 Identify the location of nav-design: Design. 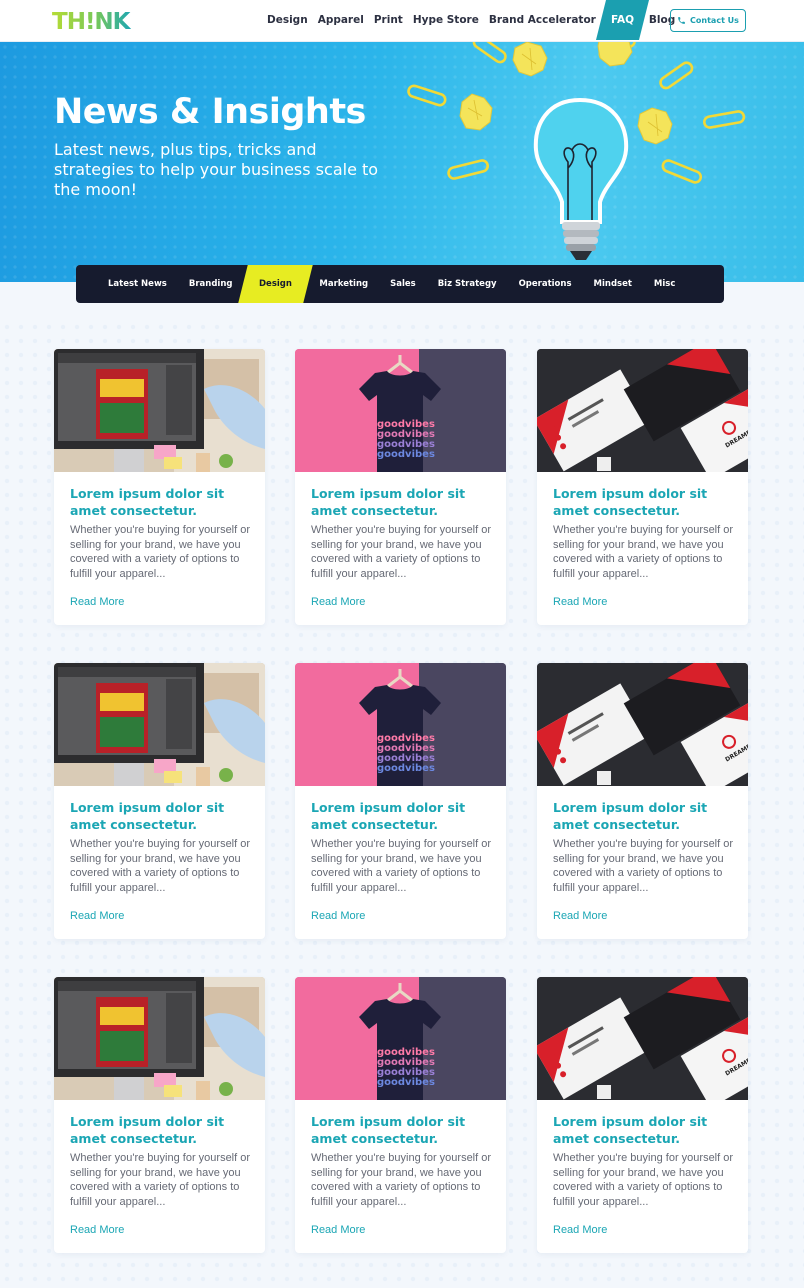
(287, 20).